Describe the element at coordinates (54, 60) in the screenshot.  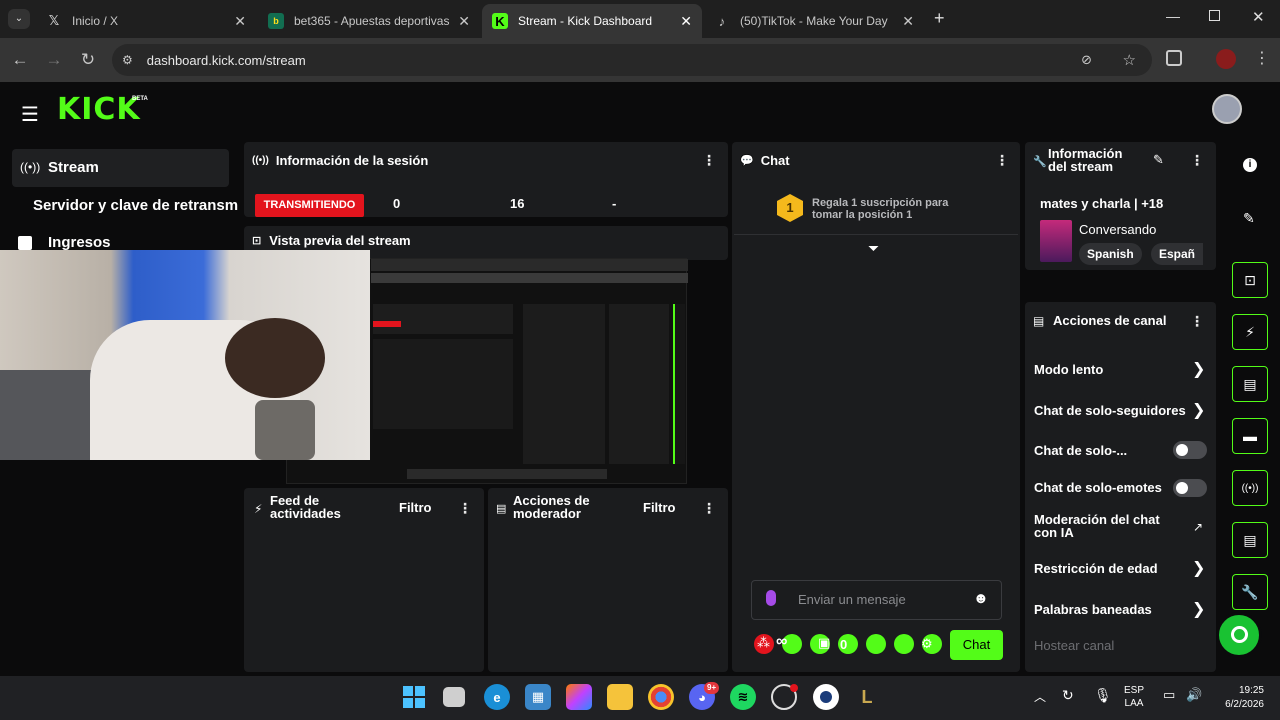
I see `forward-icon: →` at that location.